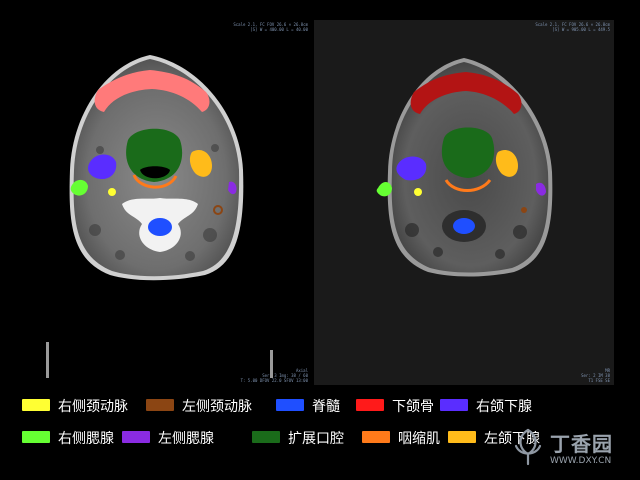 This screenshot has width=640, height=480. I want to click on scan-footer-info: MR Ser: 2 IM 38 T1 FSE SE, so click(595, 375).